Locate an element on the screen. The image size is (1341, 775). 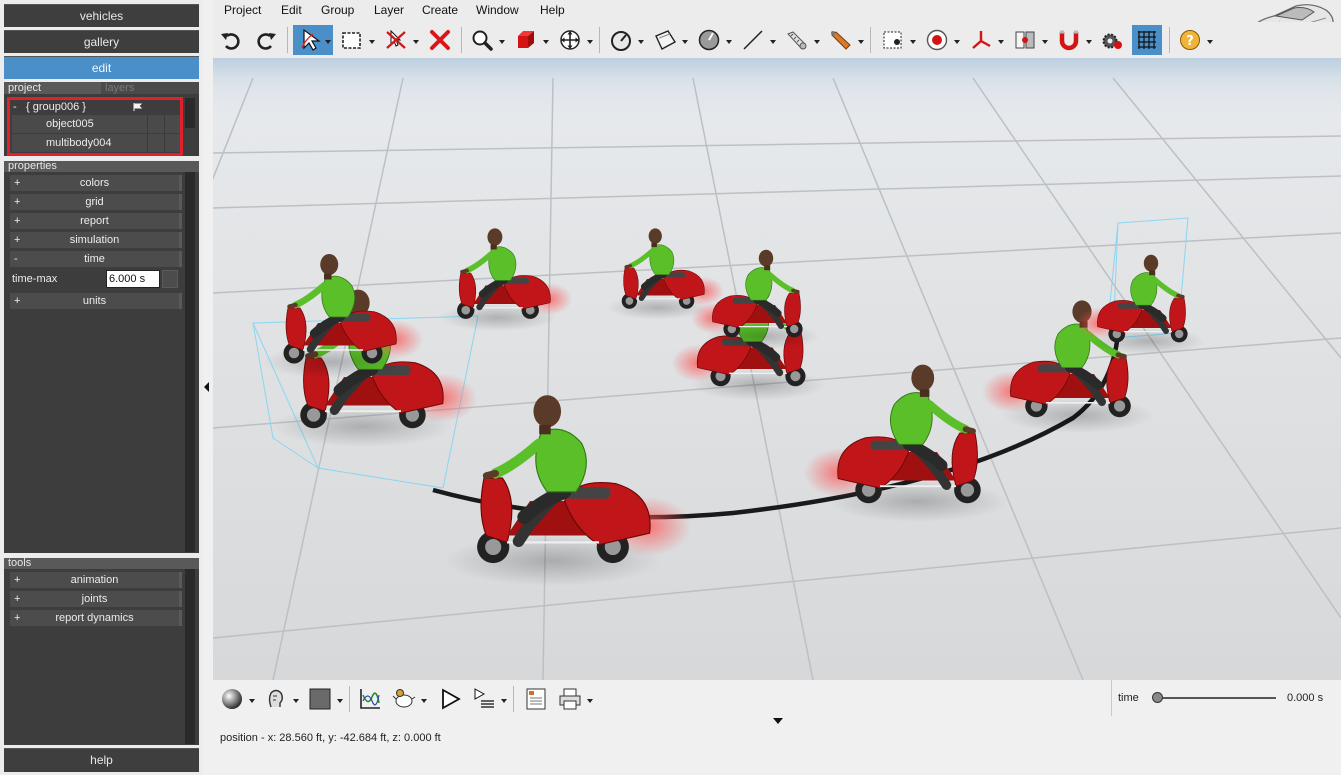
vehicles-button: vehicles is located at coordinates (101, 15).